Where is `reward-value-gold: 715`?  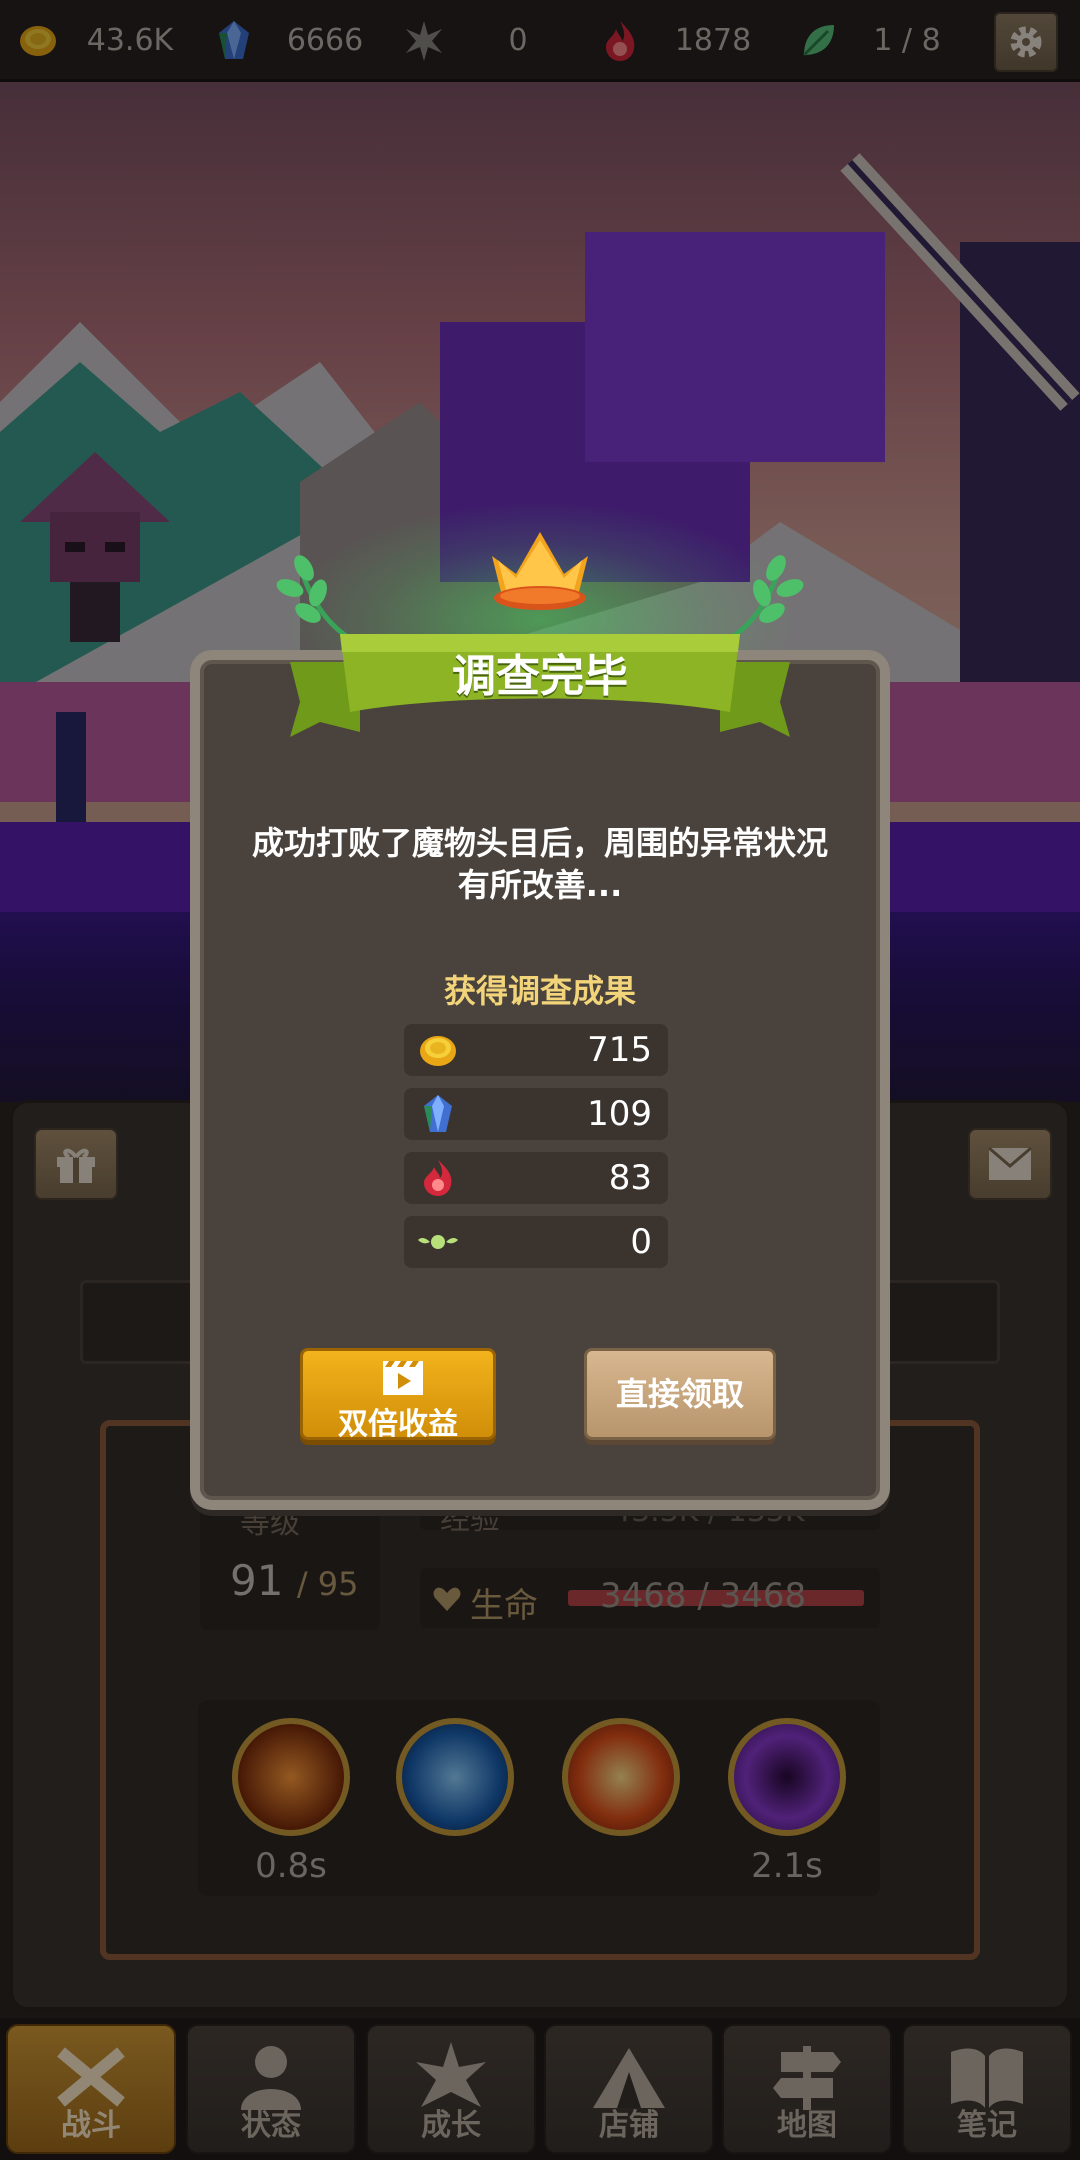 reward-value-gold: 715 is located at coordinates (619, 1050).